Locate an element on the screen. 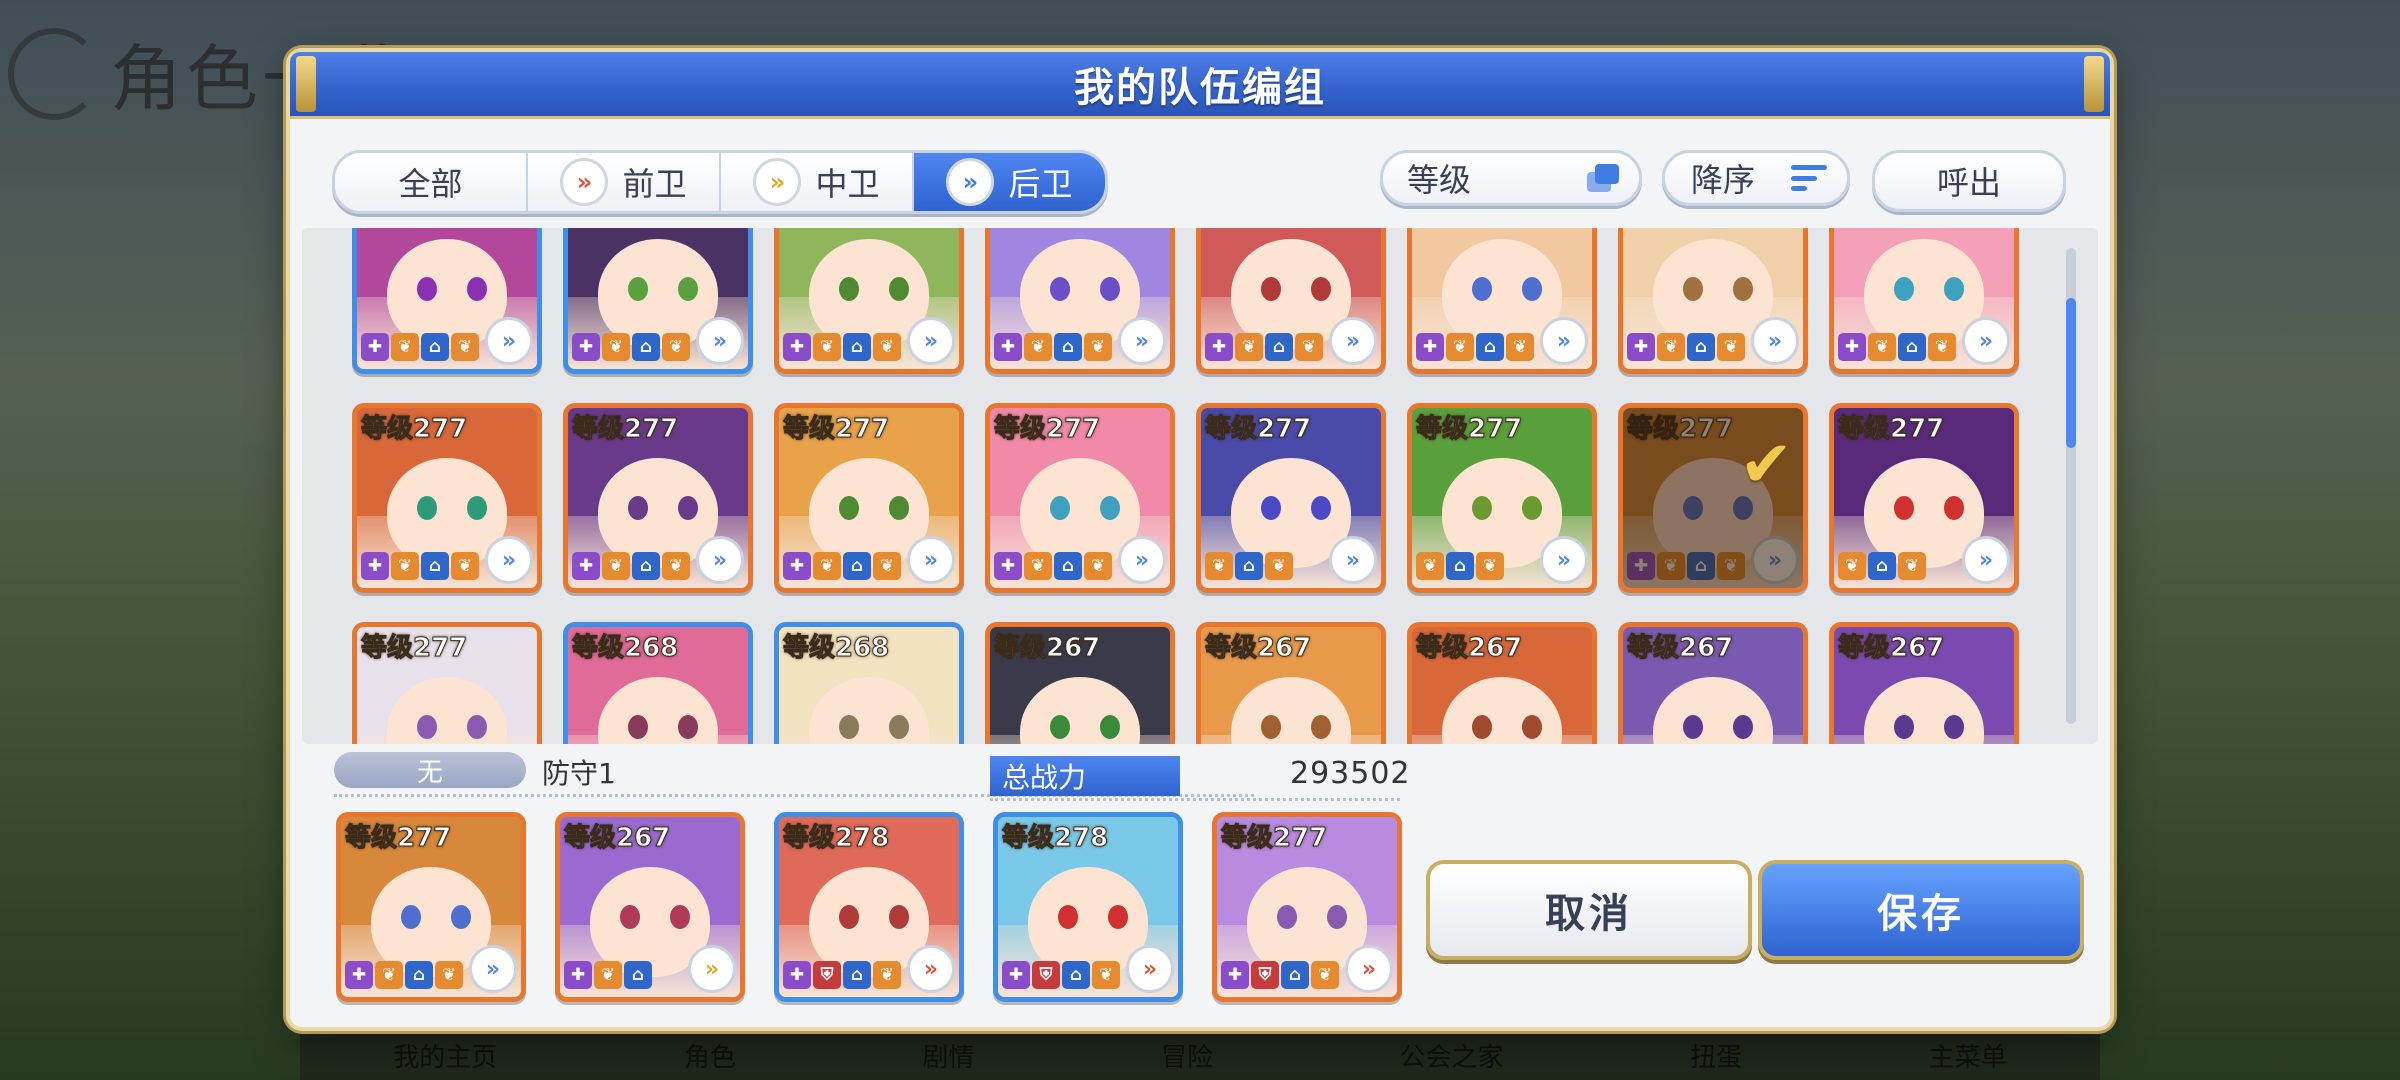  tab-1: » 前卫 is located at coordinates (624, 182).